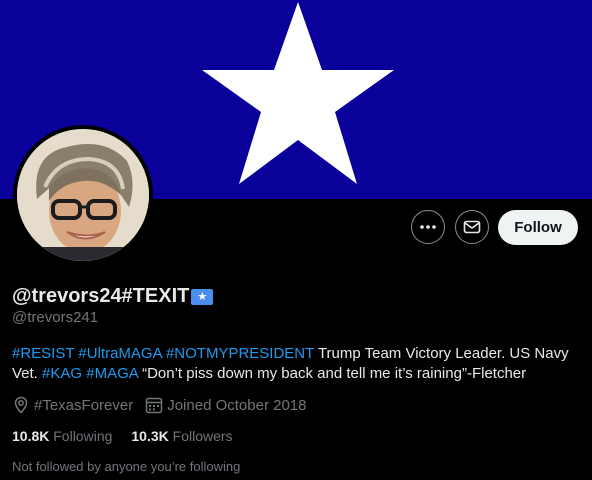 The image size is (592, 480). I want to click on white-star, so click(298, 93).